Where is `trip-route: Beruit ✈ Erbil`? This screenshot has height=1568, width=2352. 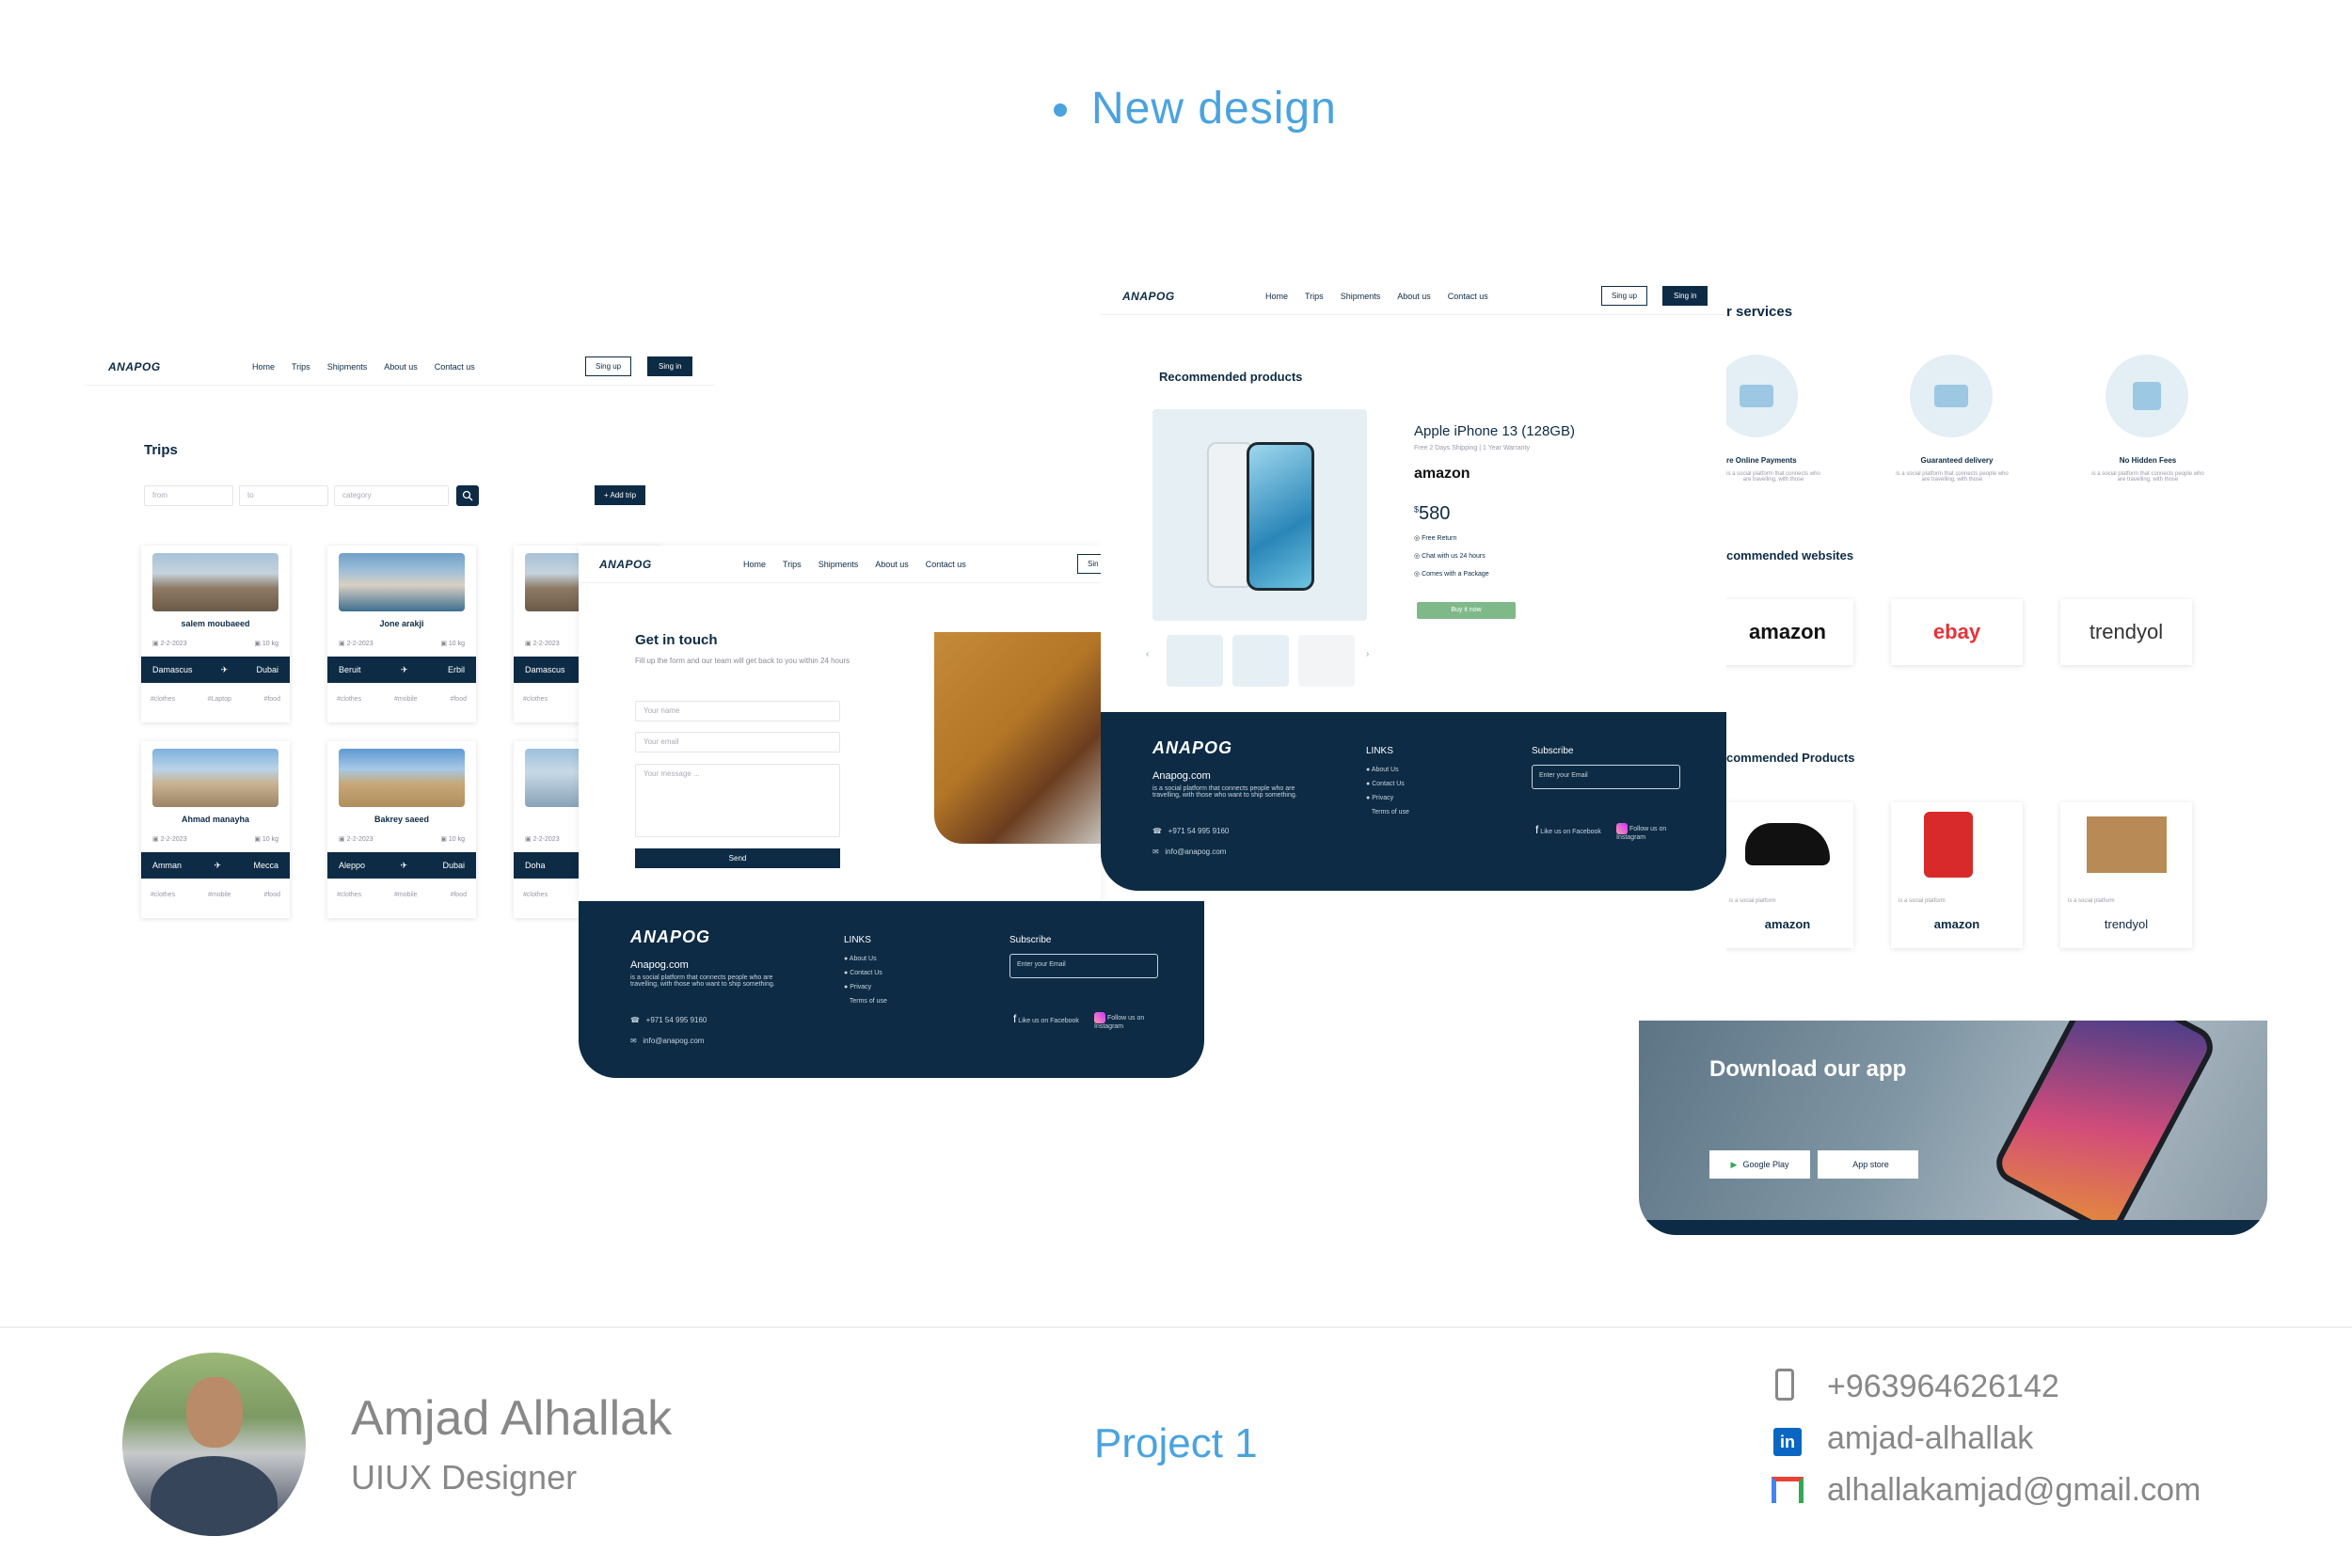 trip-route: Beruit ✈ Erbil is located at coordinates (401, 670).